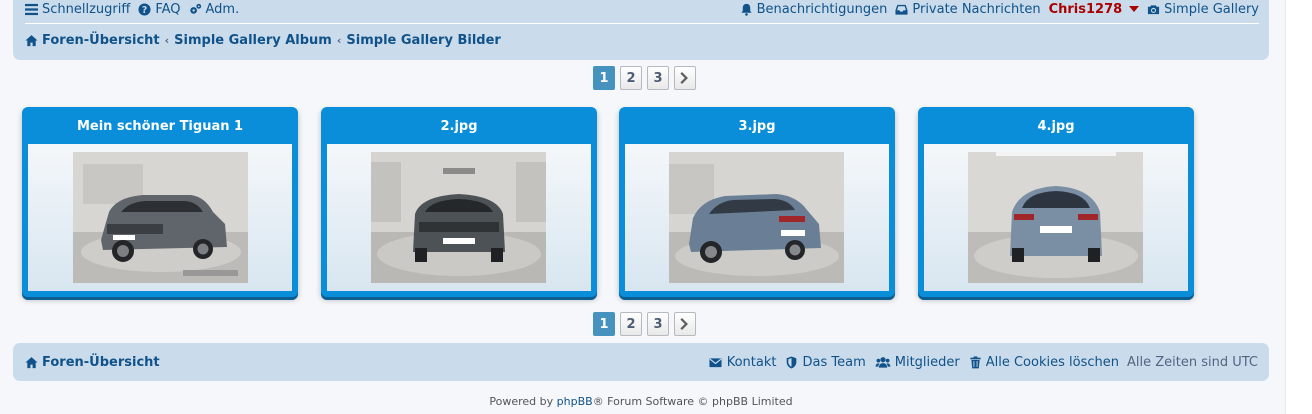  I want to click on question-circle-icon: ?, so click(144, 8).